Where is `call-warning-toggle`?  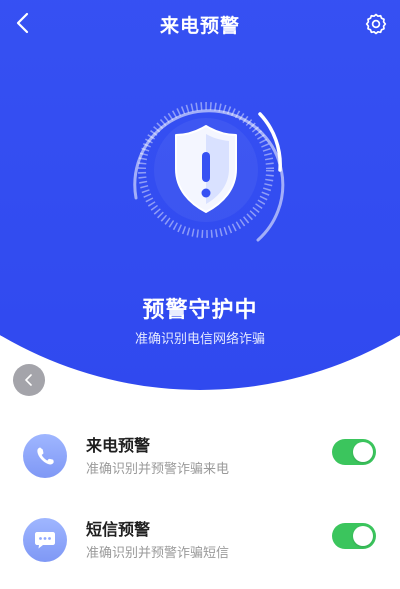 call-warning-toggle is located at coordinates (354, 452).